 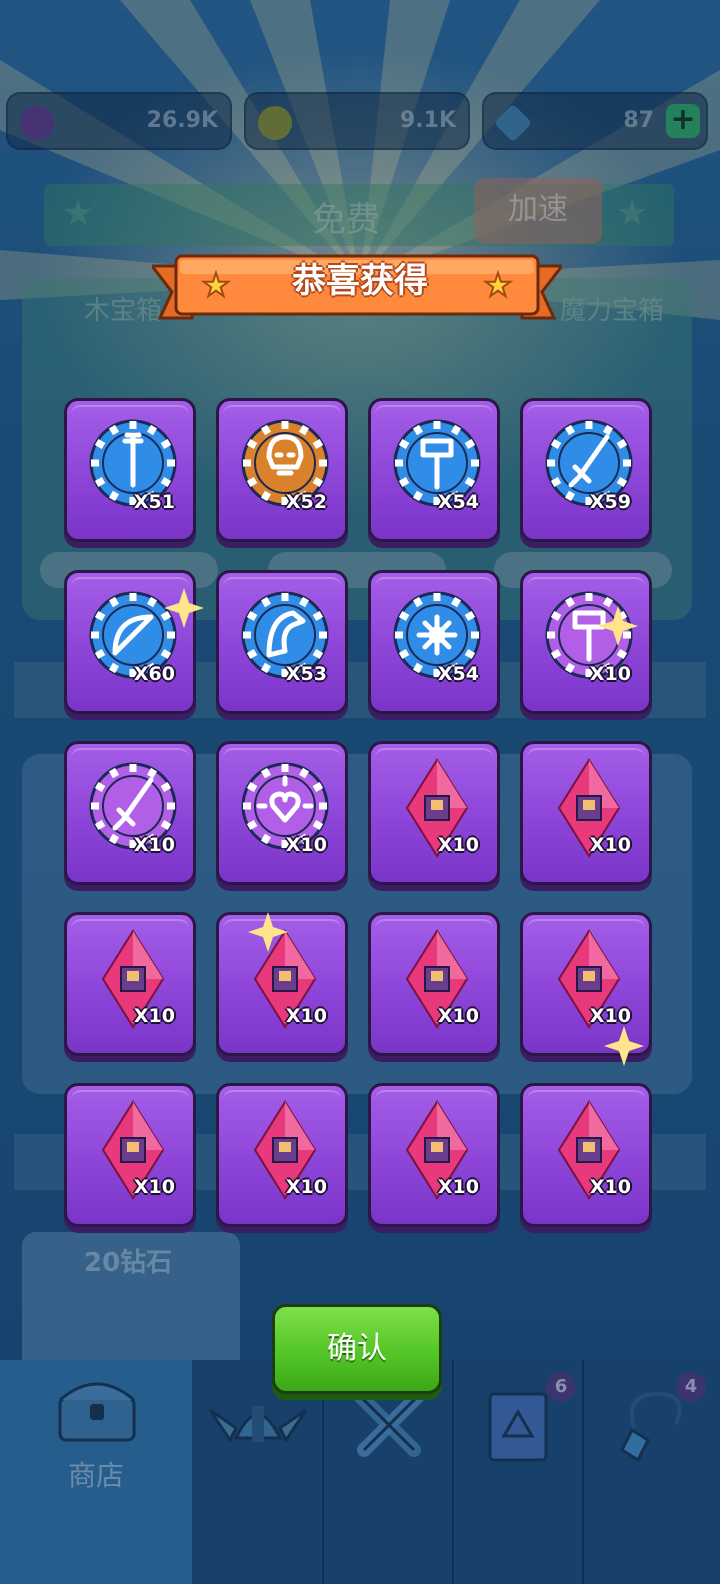 What do you see at coordinates (610, 502) in the screenshot?
I see `reward-quantity: X59` at bounding box center [610, 502].